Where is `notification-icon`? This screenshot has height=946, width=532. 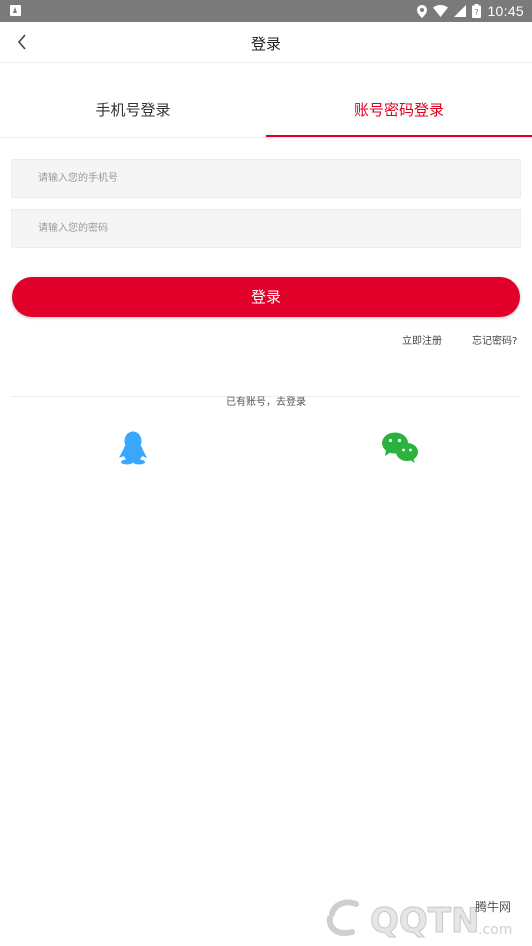 notification-icon is located at coordinates (15, 10).